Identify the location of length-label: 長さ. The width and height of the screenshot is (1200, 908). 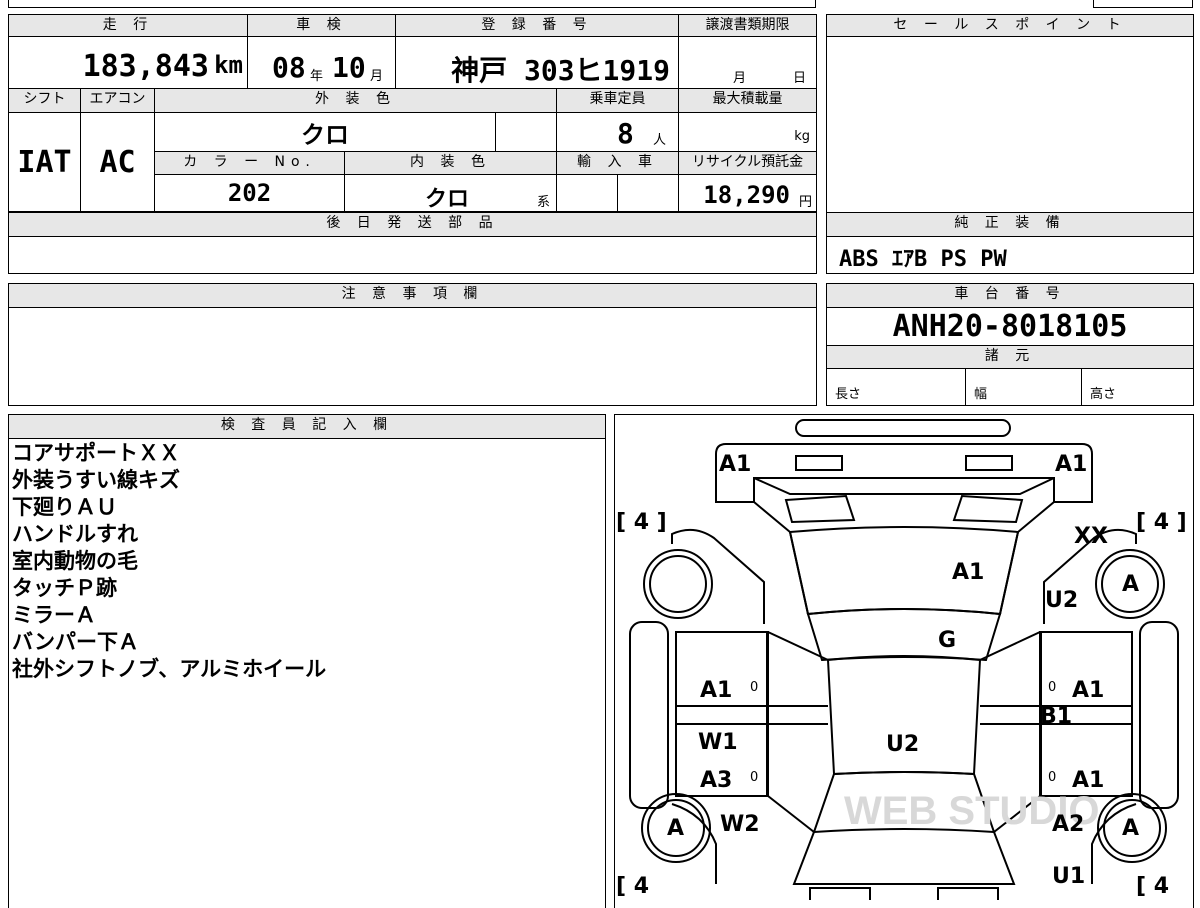
(848, 394).